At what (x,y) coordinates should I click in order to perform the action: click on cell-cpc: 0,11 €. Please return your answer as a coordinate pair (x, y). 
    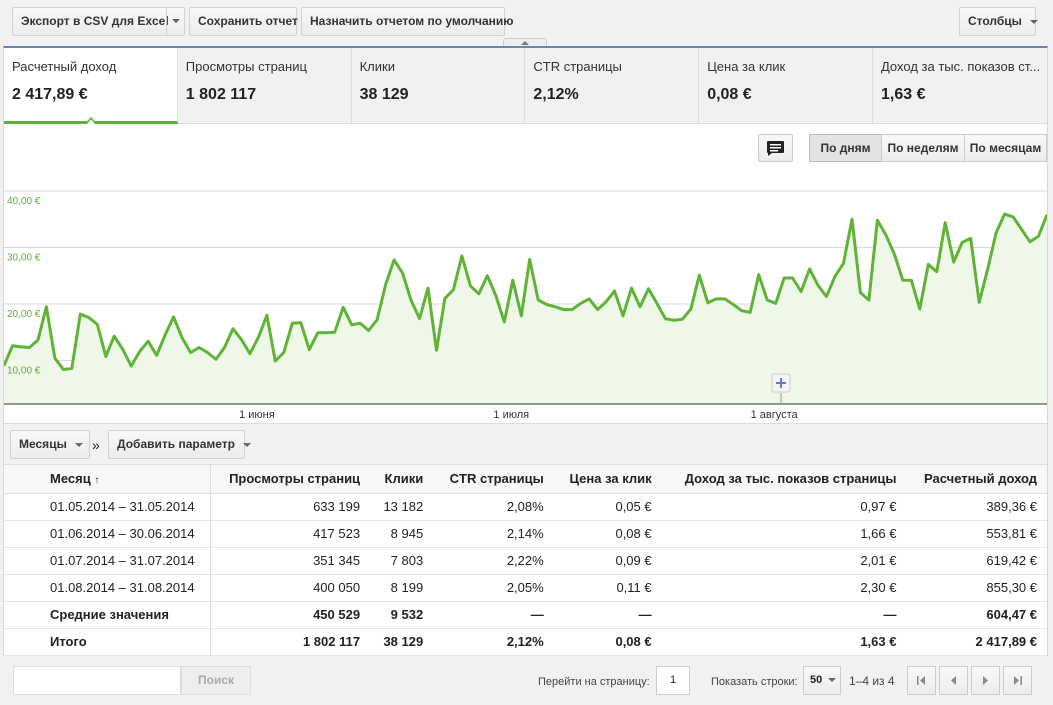
    Looking at the image, I should click on (607, 588).